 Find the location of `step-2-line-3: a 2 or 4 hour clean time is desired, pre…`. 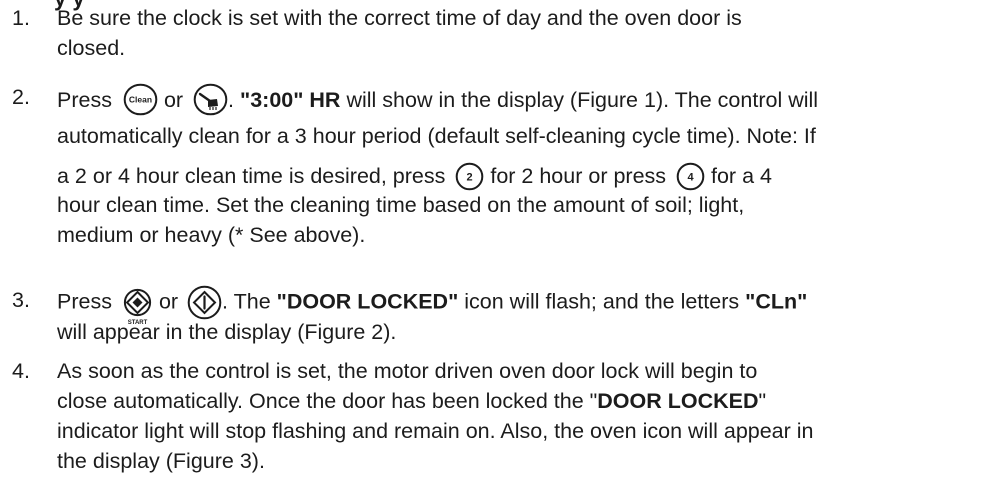

step-2-line-3: a 2 or 4 hour clean time is desired, pre… is located at coordinates (414, 177).